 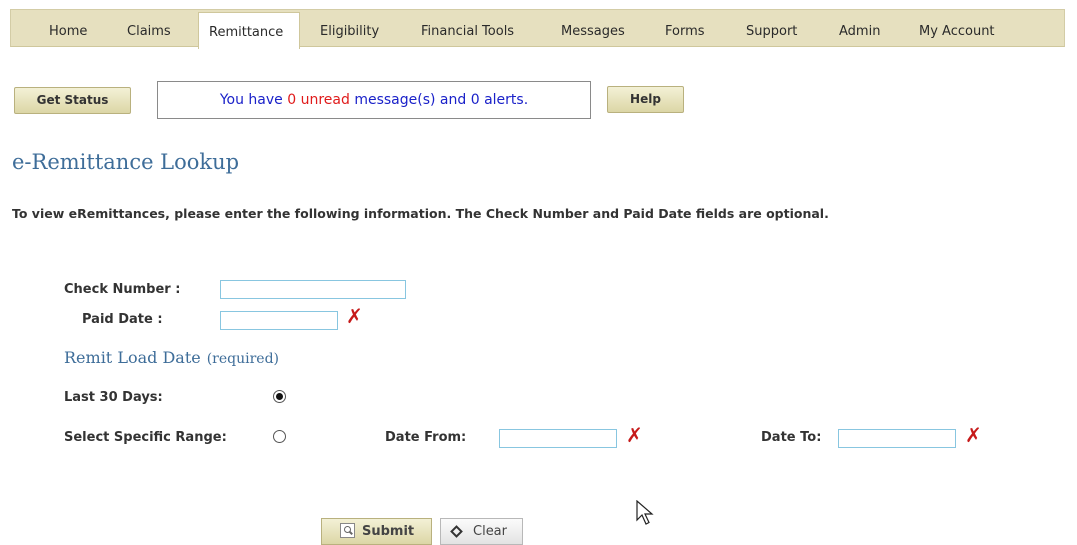 I want to click on nav-tab-admin: Admin, so click(x=859, y=28).